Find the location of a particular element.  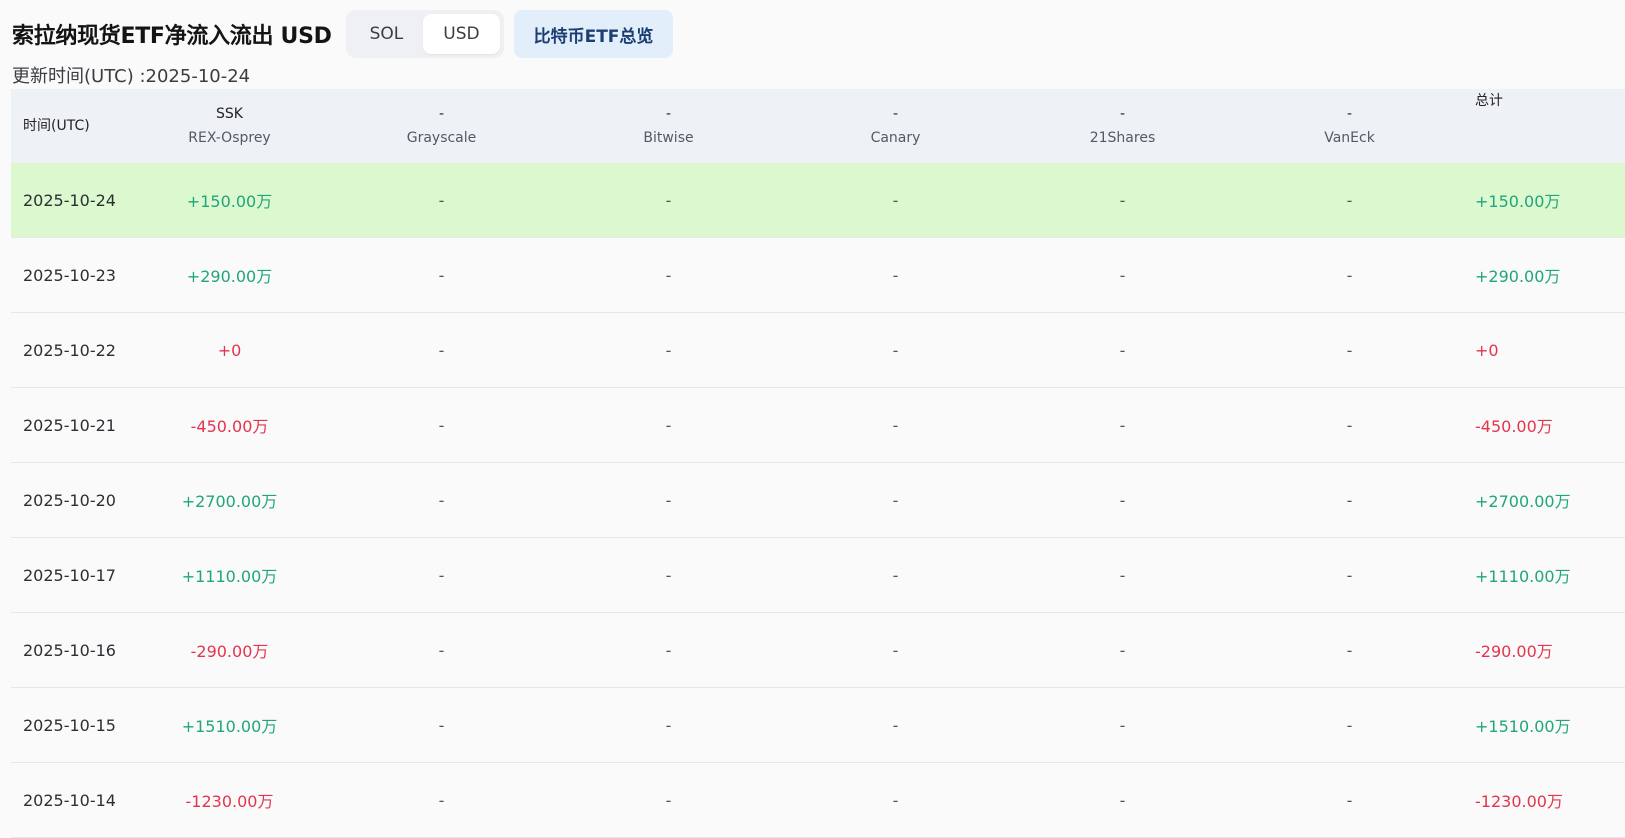

cell-ssk: +290.00万 is located at coordinates (229, 276).